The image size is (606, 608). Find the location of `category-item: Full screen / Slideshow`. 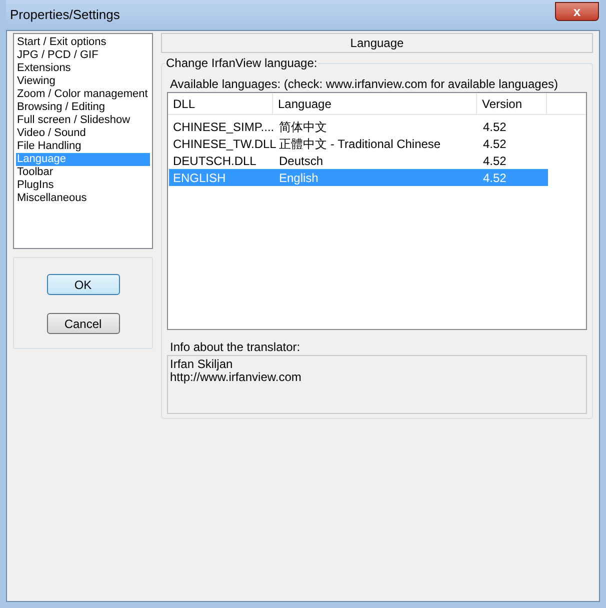

category-item: Full screen / Slideshow is located at coordinates (83, 120).